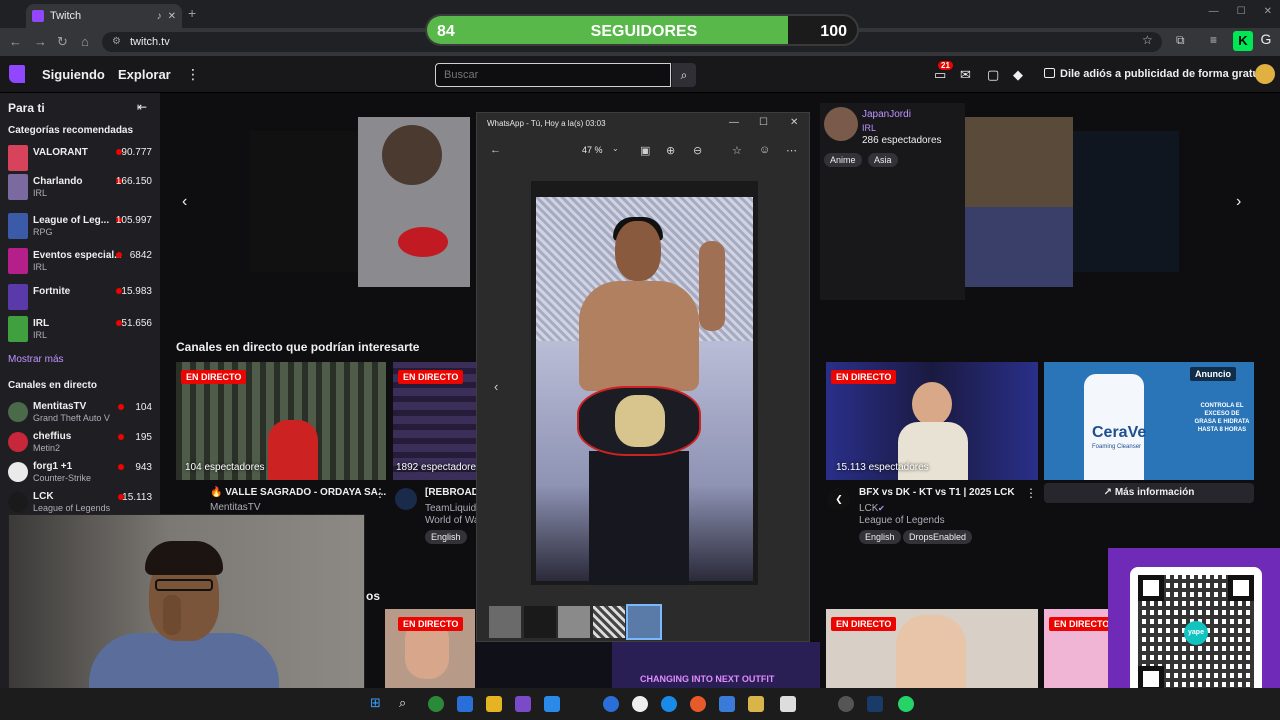 This screenshot has height=720, width=1280. Describe the element at coordinates (82, 159) in the screenshot. I see `sidebar-category-item: VALORANT 90.777` at that location.